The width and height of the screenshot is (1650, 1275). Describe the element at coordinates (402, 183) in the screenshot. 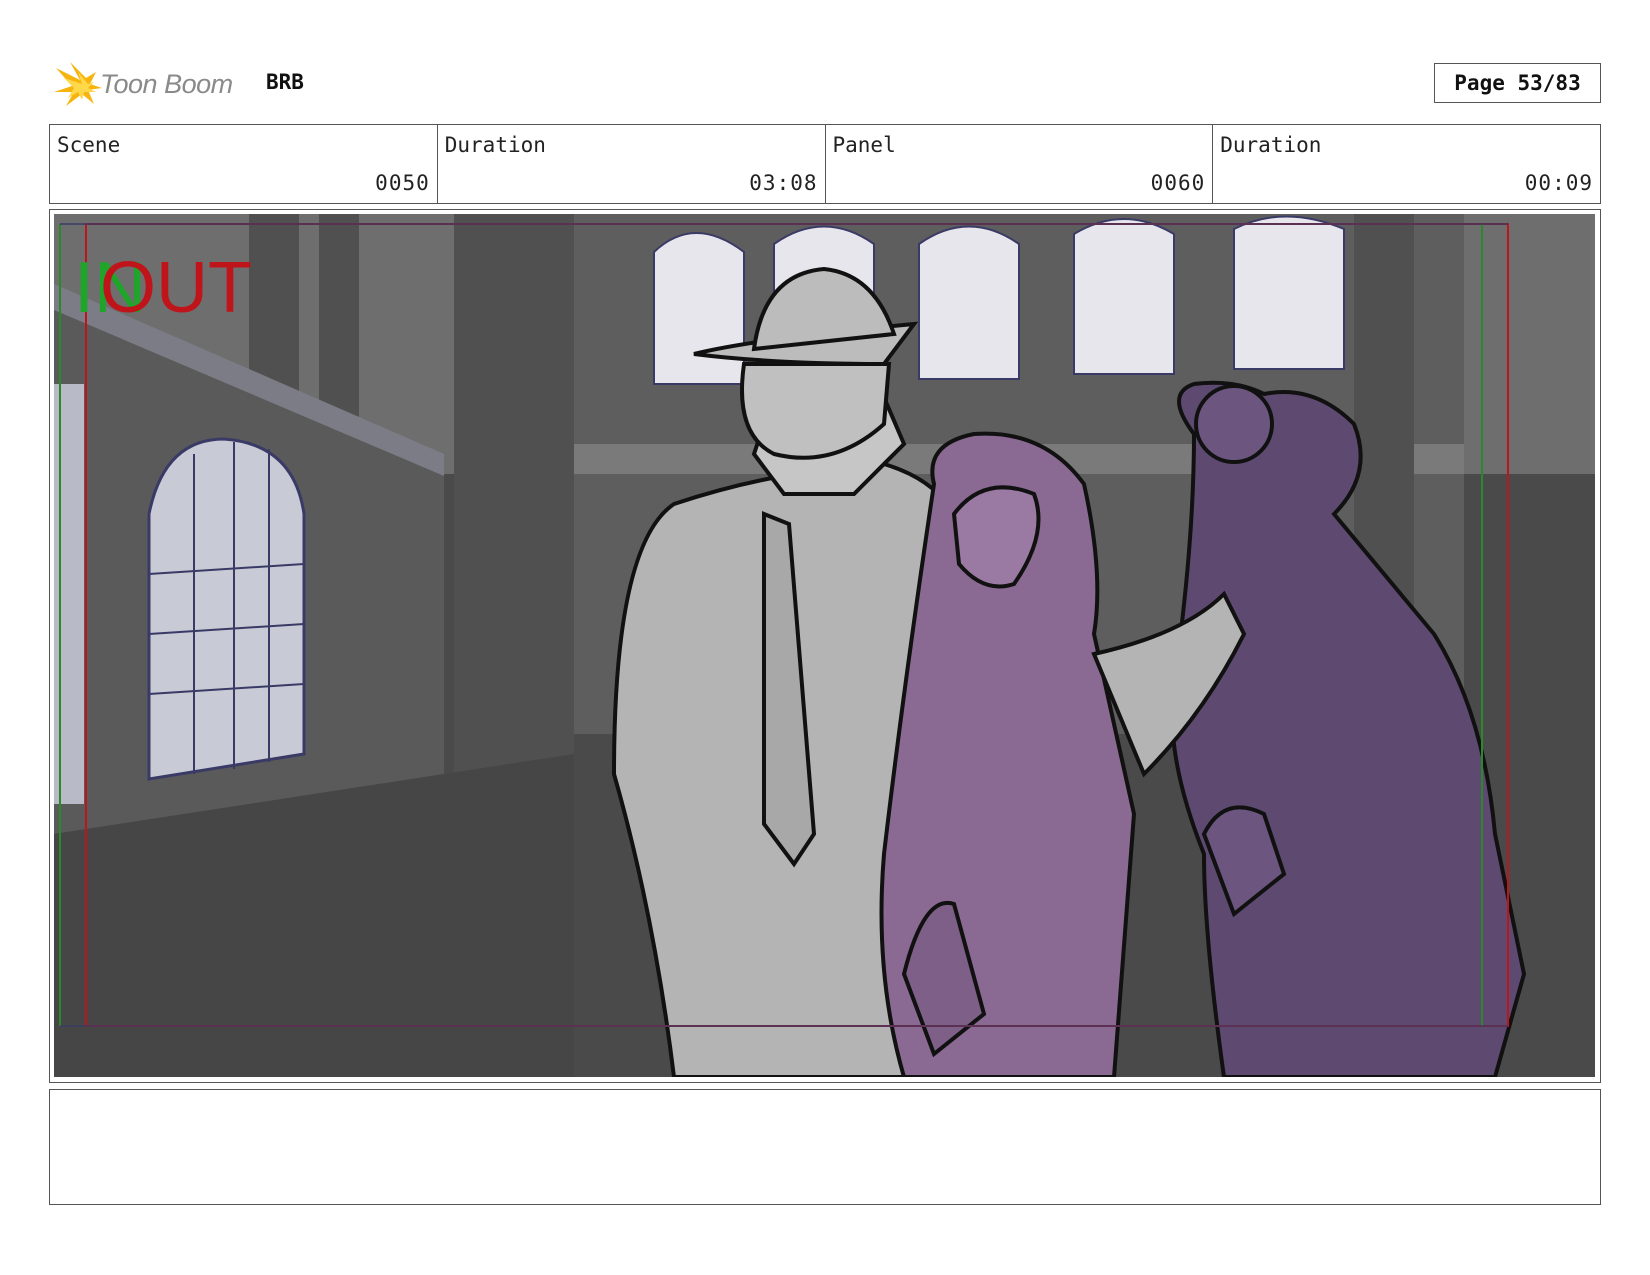

I see `scene-value: 0050` at that location.